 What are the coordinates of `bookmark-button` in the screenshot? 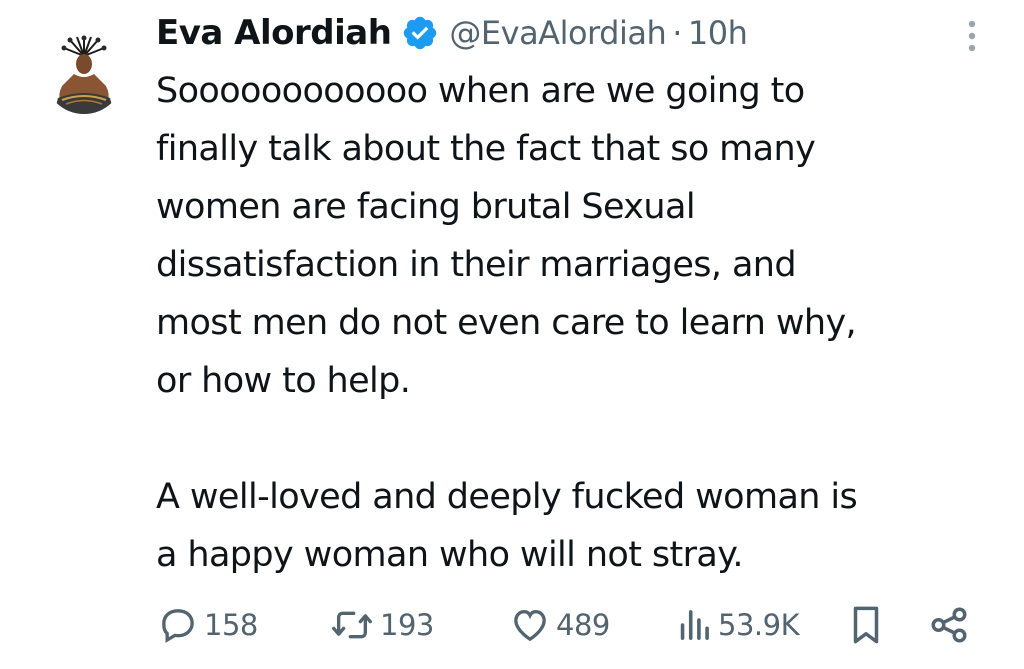 It's located at (866, 625).